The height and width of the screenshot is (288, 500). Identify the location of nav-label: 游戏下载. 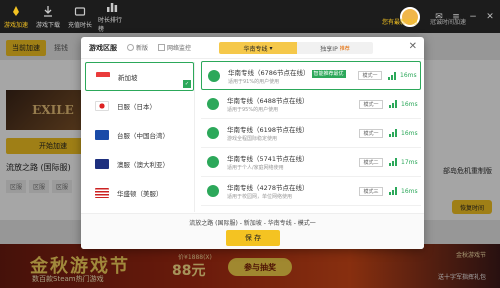
(47, 25).